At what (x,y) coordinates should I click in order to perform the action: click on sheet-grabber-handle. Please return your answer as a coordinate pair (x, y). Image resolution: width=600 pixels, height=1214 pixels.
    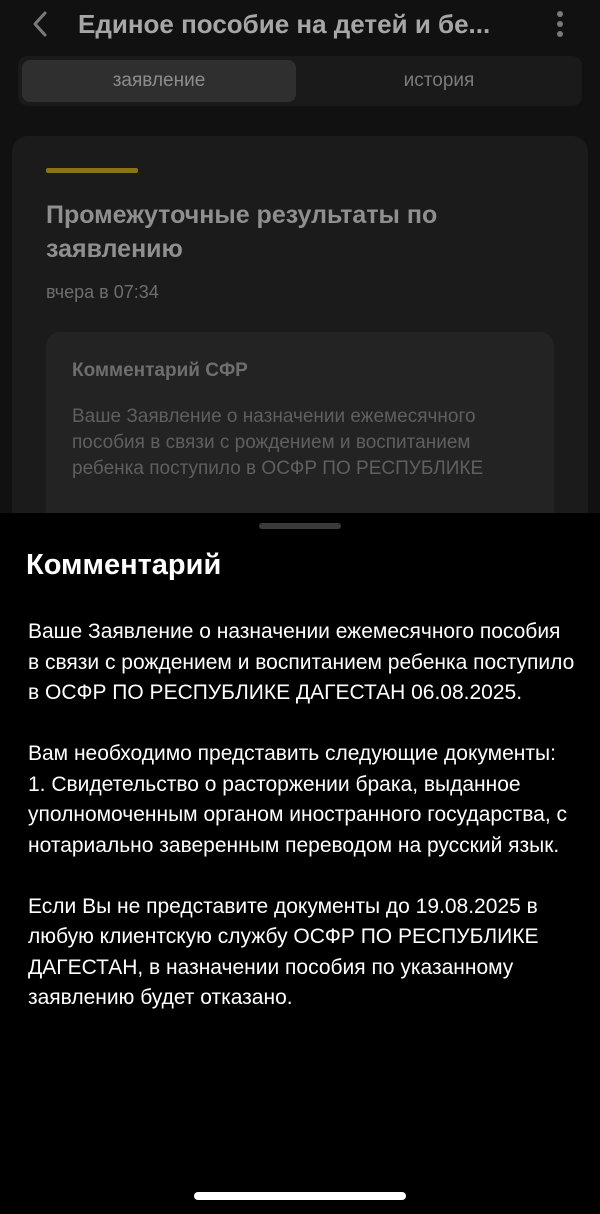
    Looking at the image, I should click on (300, 526).